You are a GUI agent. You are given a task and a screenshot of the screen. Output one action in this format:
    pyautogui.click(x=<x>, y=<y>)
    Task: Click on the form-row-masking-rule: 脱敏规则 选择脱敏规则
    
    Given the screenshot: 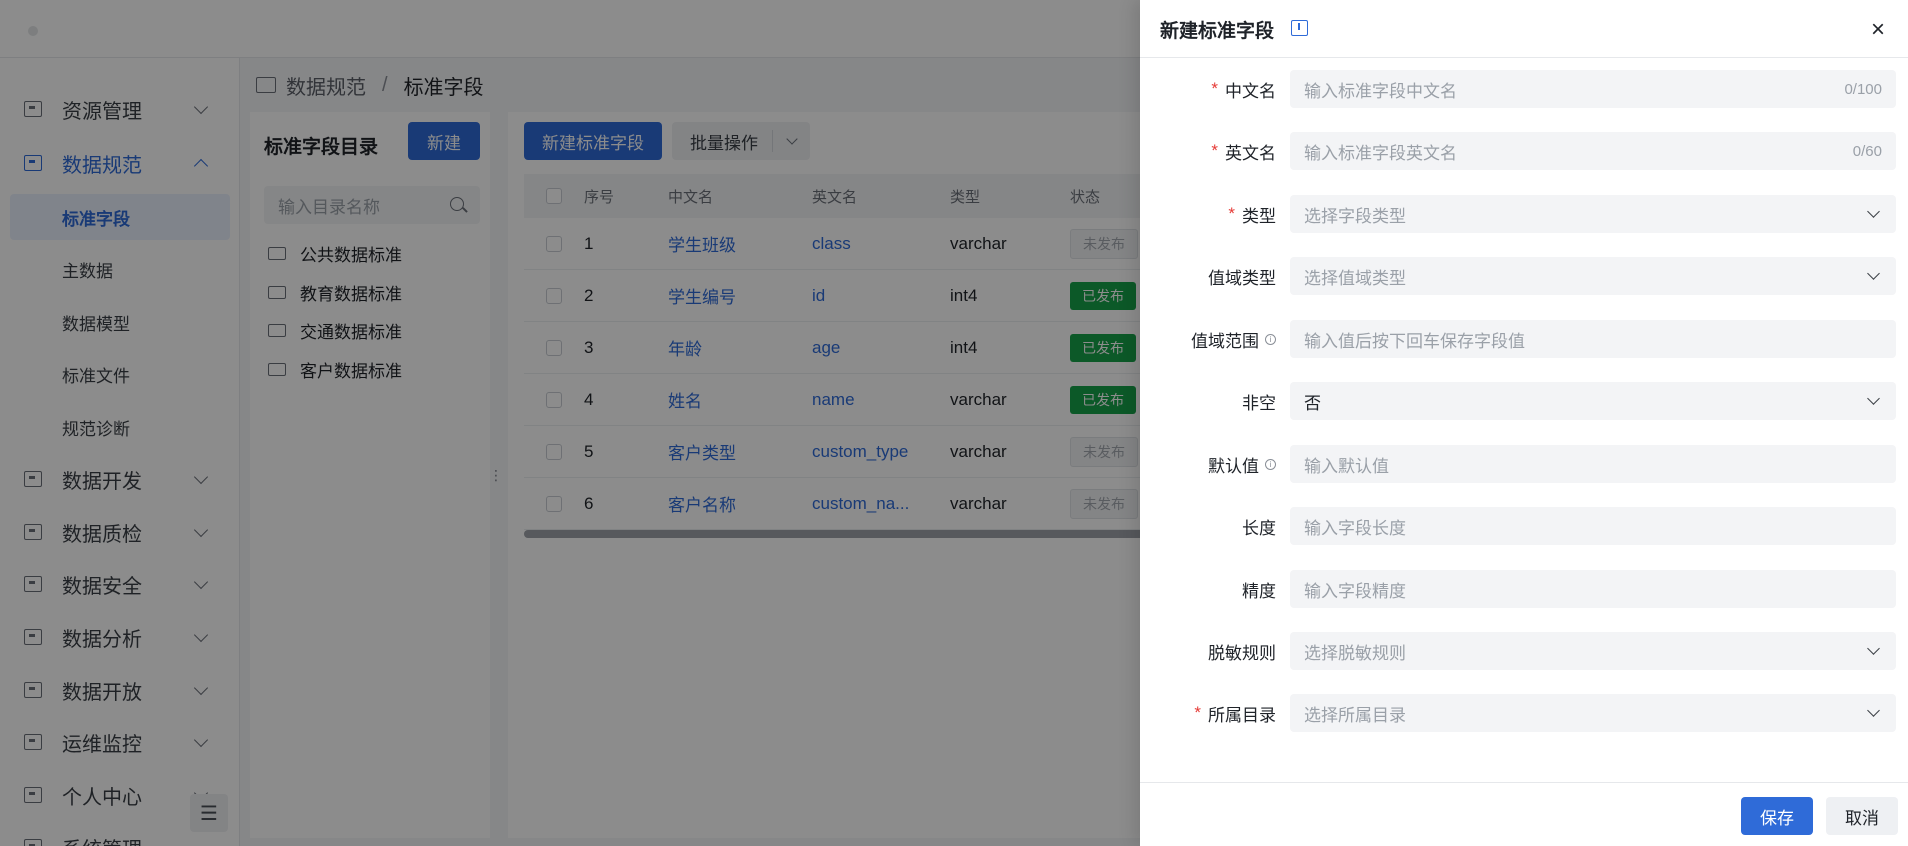 What is the action you would take?
    pyautogui.click(x=1524, y=651)
    